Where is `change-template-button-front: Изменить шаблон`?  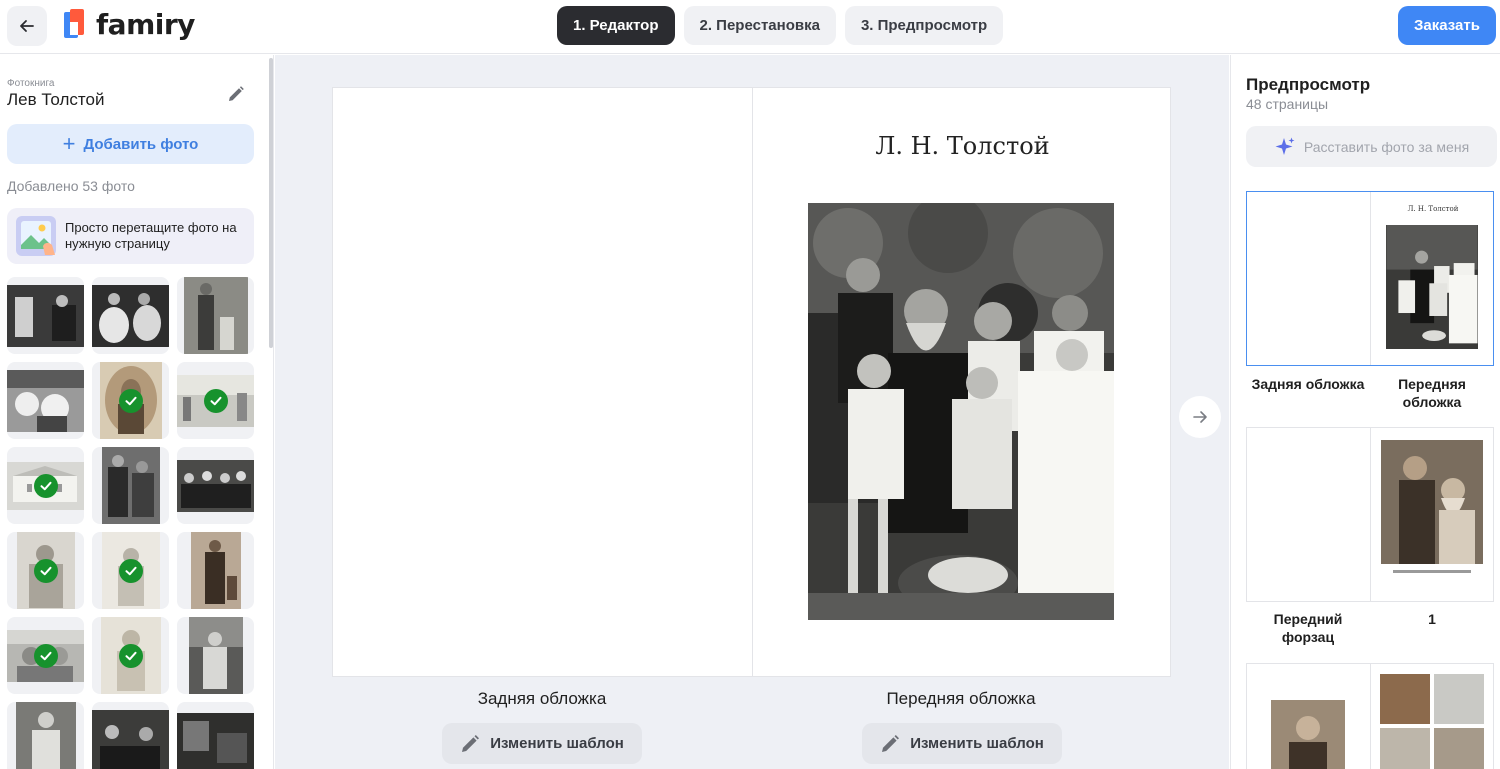 change-template-button-front: Изменить шаблон is located at coordinates (962, 743).